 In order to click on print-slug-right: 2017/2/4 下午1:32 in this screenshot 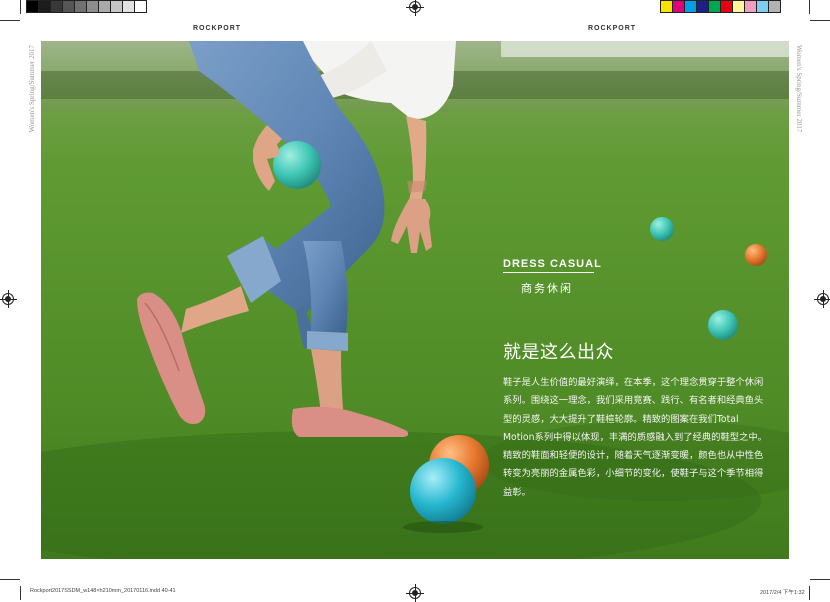, I will do `click(782, 593)`.